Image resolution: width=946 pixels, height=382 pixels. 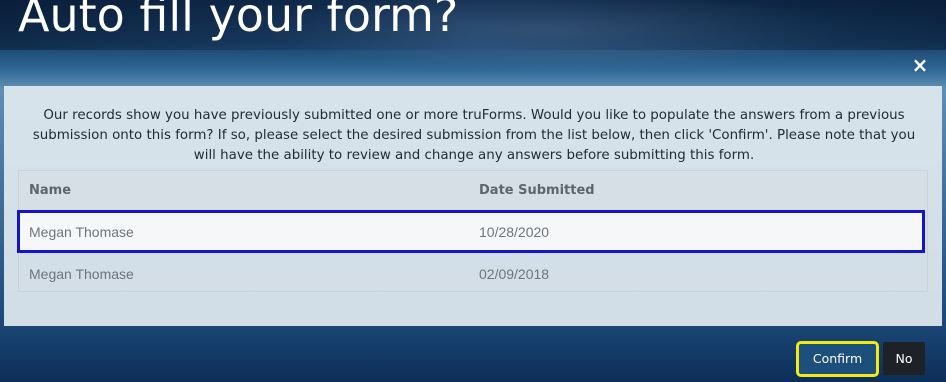 What do you see at coordinates (920, 65) in the screenshot?
I see `close-icon: ×` at bounding box center [920, 65].